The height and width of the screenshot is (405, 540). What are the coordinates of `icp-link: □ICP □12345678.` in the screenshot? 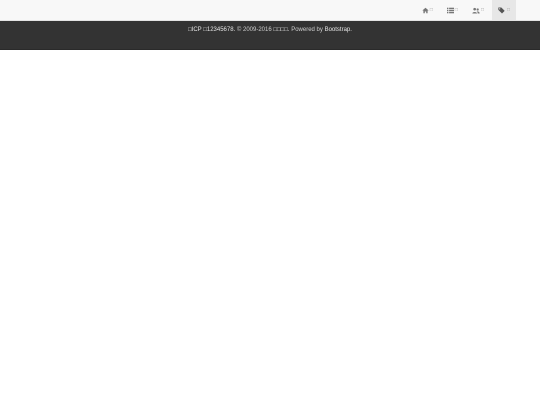 It's located at (211, 30).